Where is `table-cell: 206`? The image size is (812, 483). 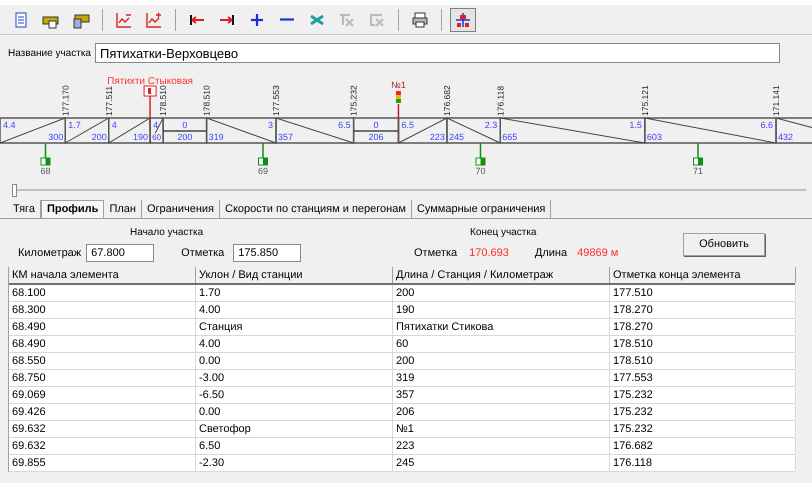
table-cell: 206 is located at coordinates (501, 412).